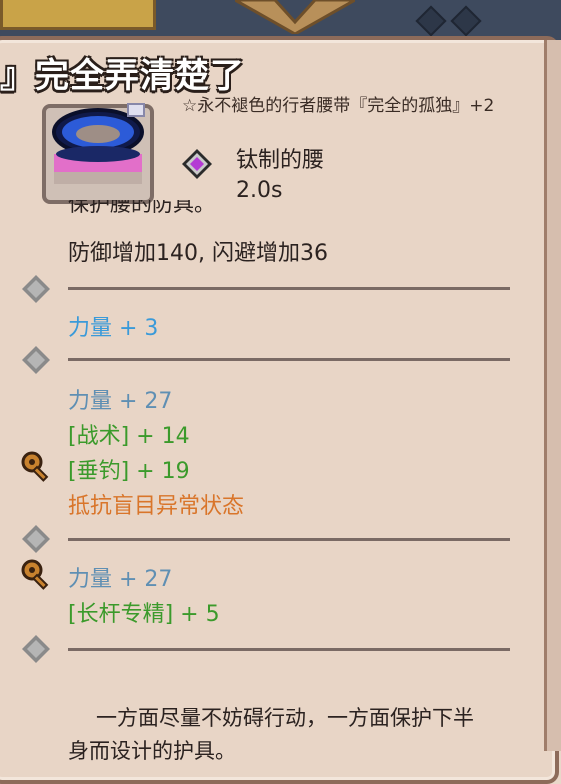 The width and height of the screenshot is (561, 784). I want to click on item-title: 』完全弄清楚了, so click(122, 76).